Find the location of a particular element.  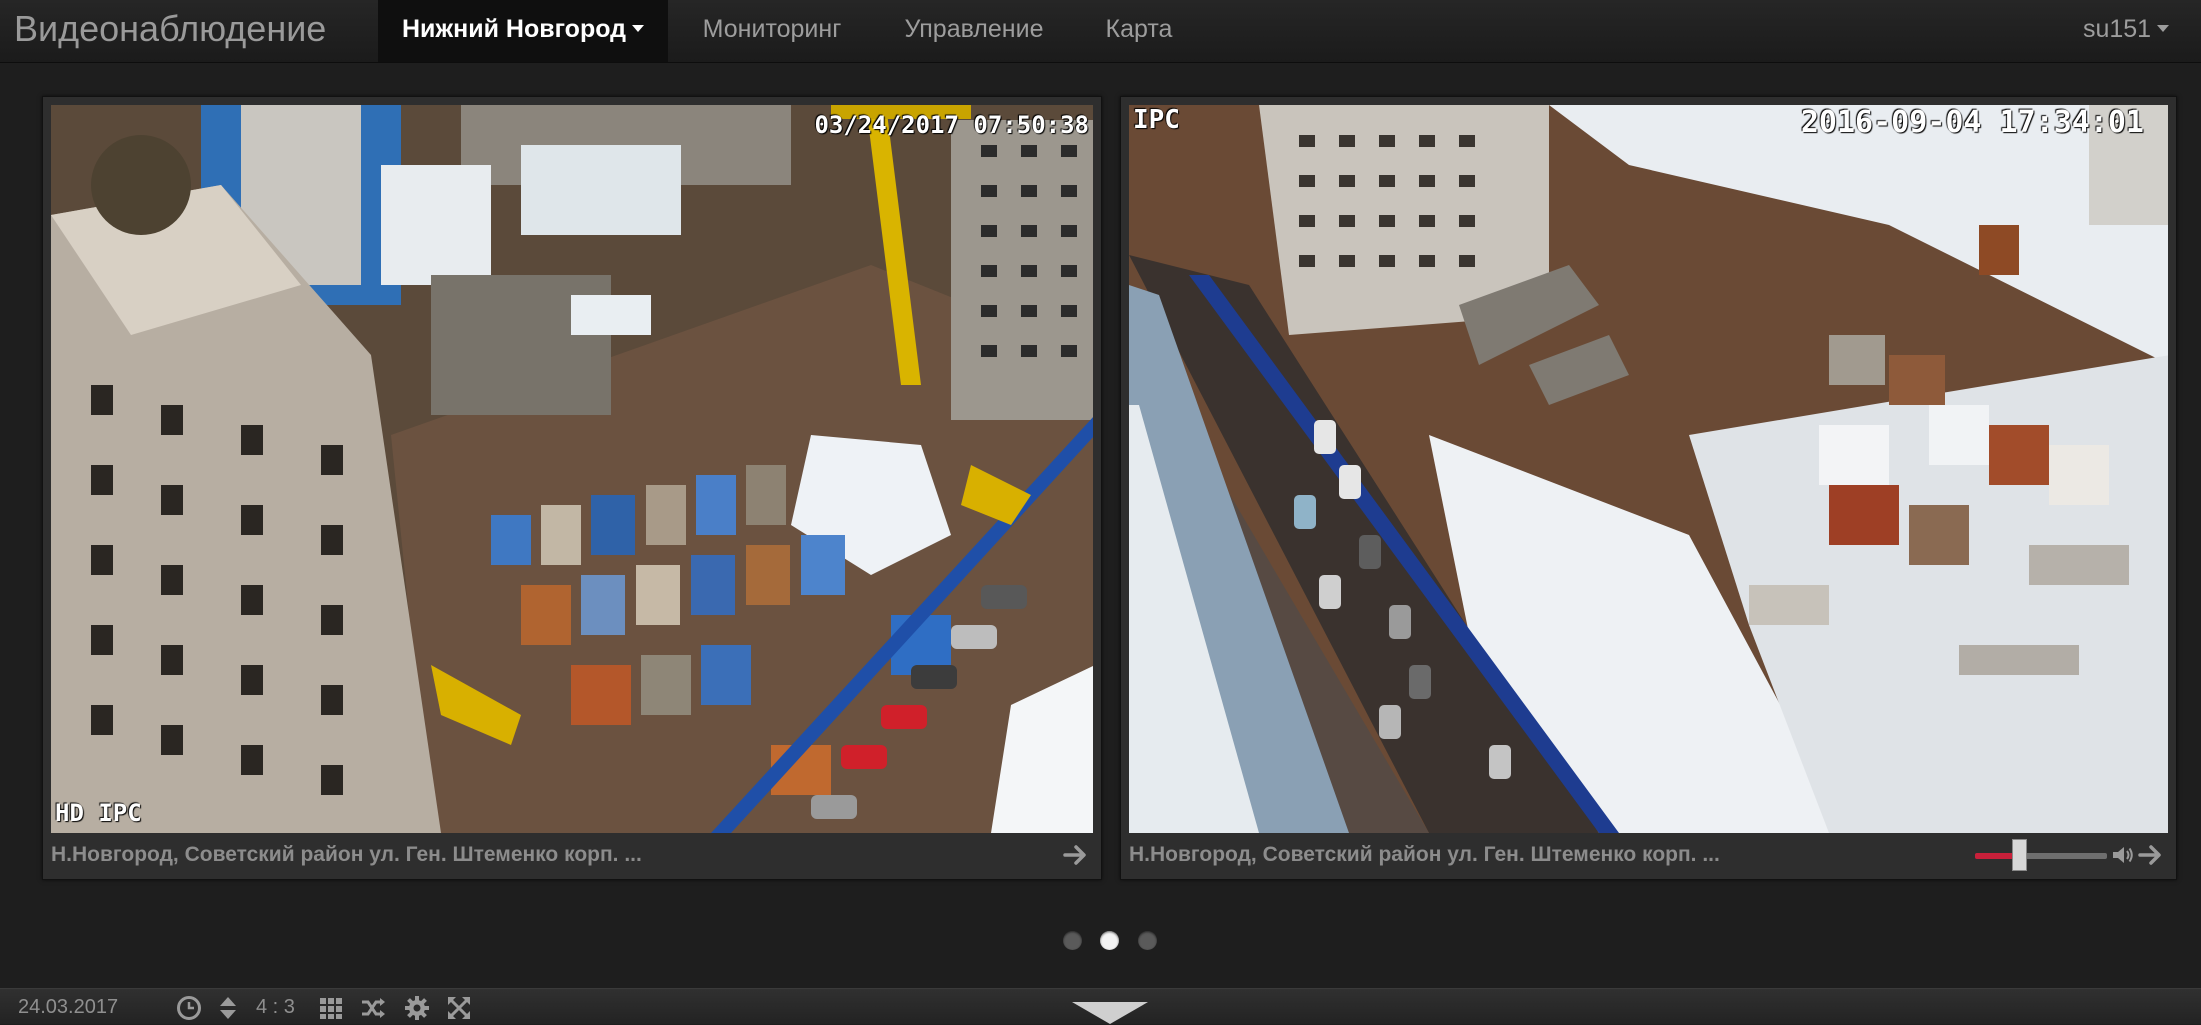

nav-monitoring: Мониторинг is located at coordinates (772, 31).